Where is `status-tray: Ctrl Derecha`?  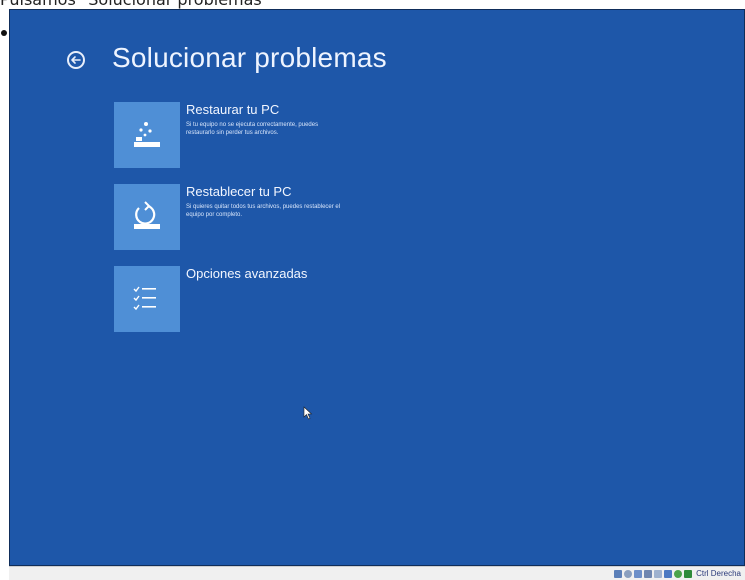 status-tray: Ctrl Derecha is located at coordinates (677, 573).